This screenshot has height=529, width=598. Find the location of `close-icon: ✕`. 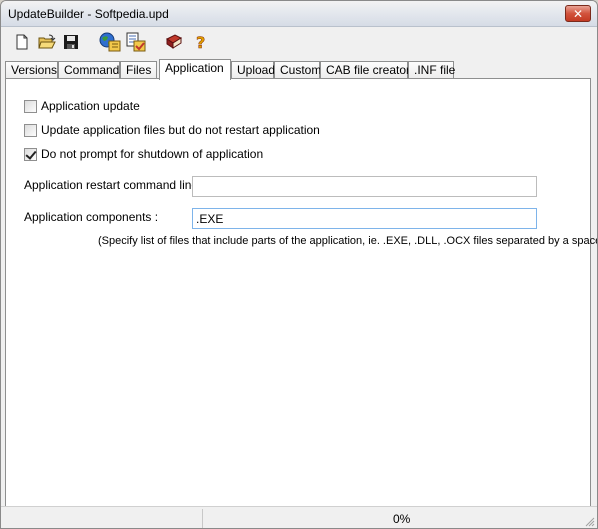

close-icon: ✕ is located at coordinates (578, 13).